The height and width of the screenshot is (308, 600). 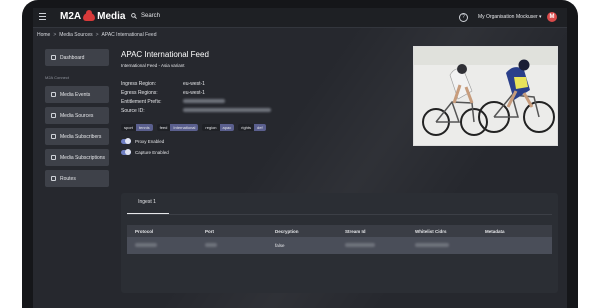 What do you see at coordinates (89, 15) in the screenshot?
I see `cloud-icon` at bounding box center [89, 15].